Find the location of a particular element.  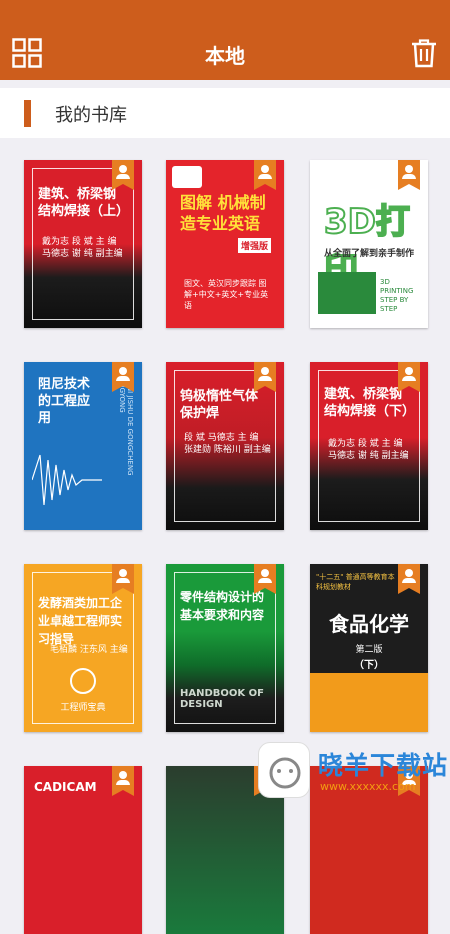

book-card: 3D打印 从全面了解到亲手制作 3D PRINTING STEP BY STEP is located at coordinates (369, 244).